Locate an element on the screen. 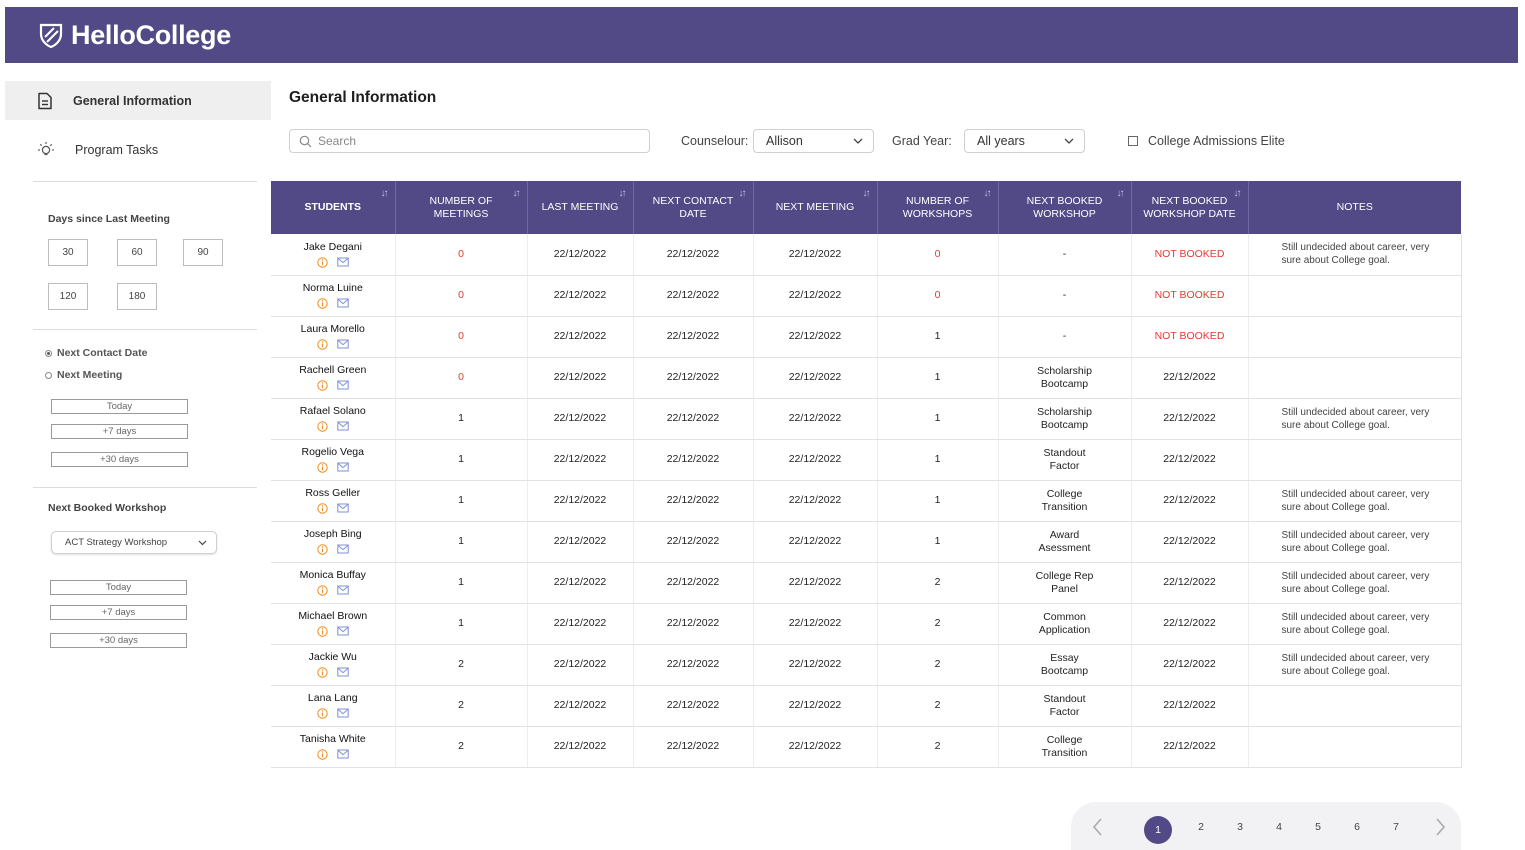 The width and height of the screenshot is (1525, 850). student-name: Rafael Solano is located at coordinates (333, 411).